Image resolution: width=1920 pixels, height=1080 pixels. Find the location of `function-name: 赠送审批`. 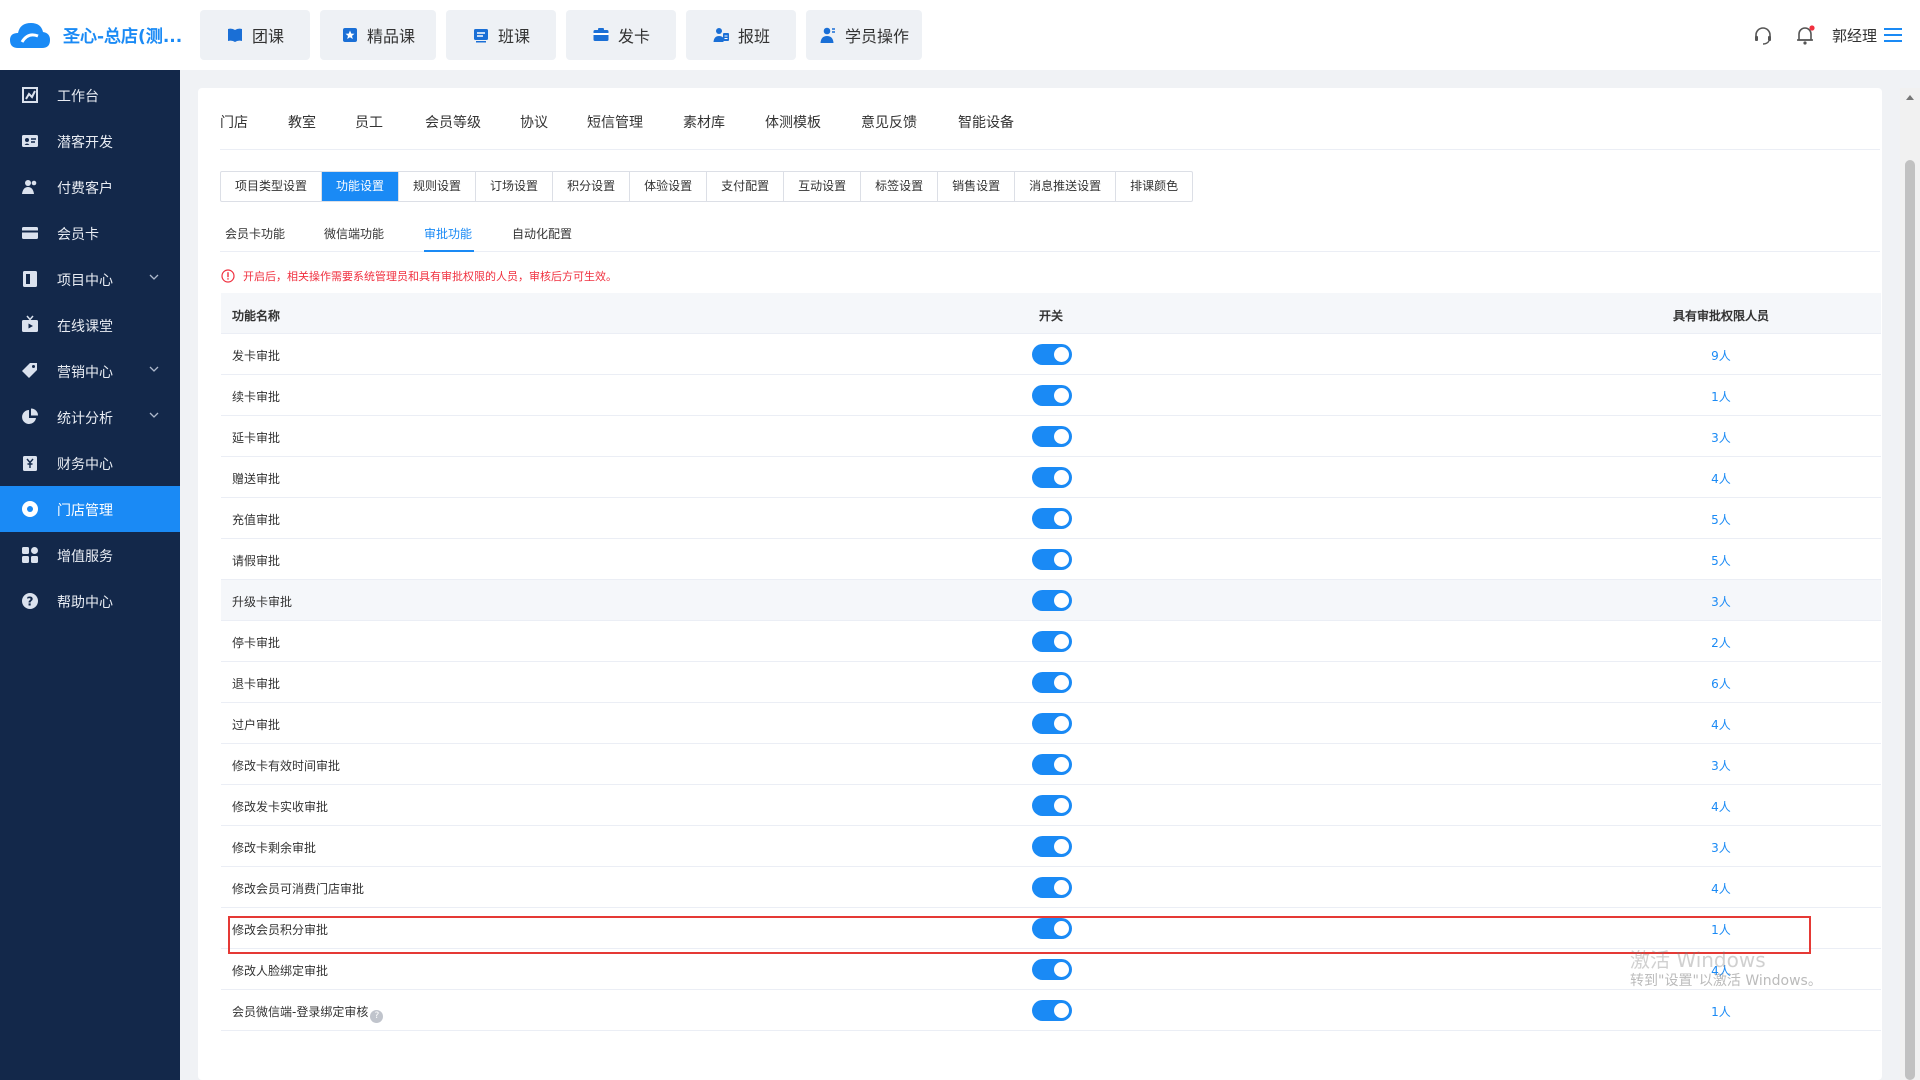

function-name: 赠送审批 is located at coordinates (256, 478).